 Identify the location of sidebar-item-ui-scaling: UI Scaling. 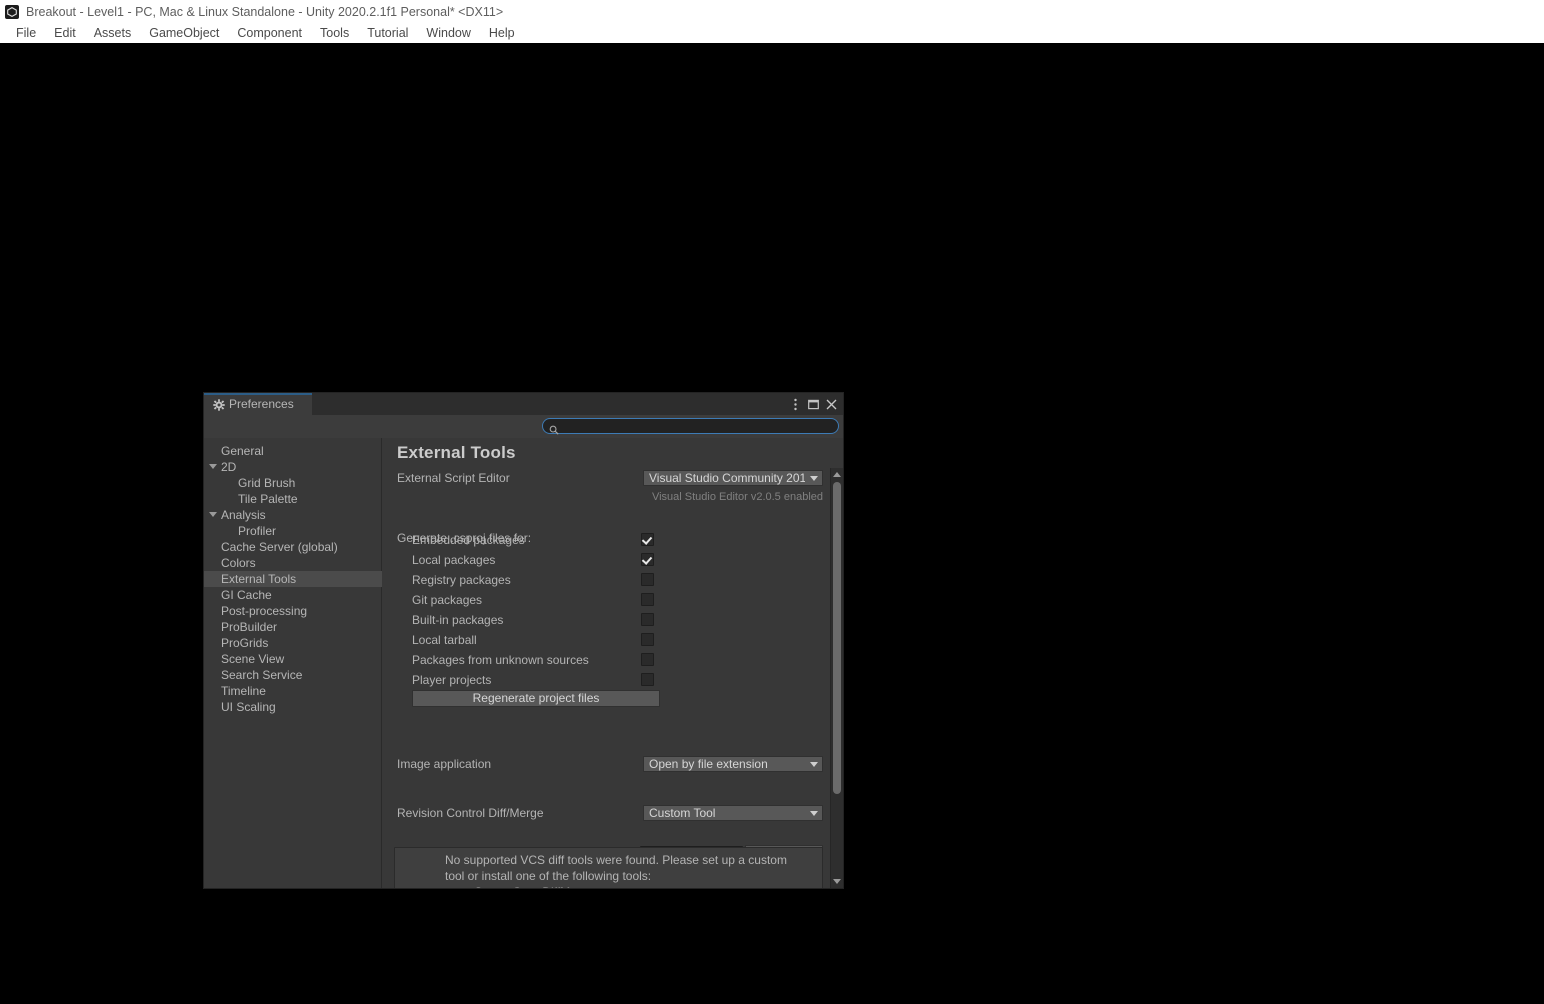
(293, 707).